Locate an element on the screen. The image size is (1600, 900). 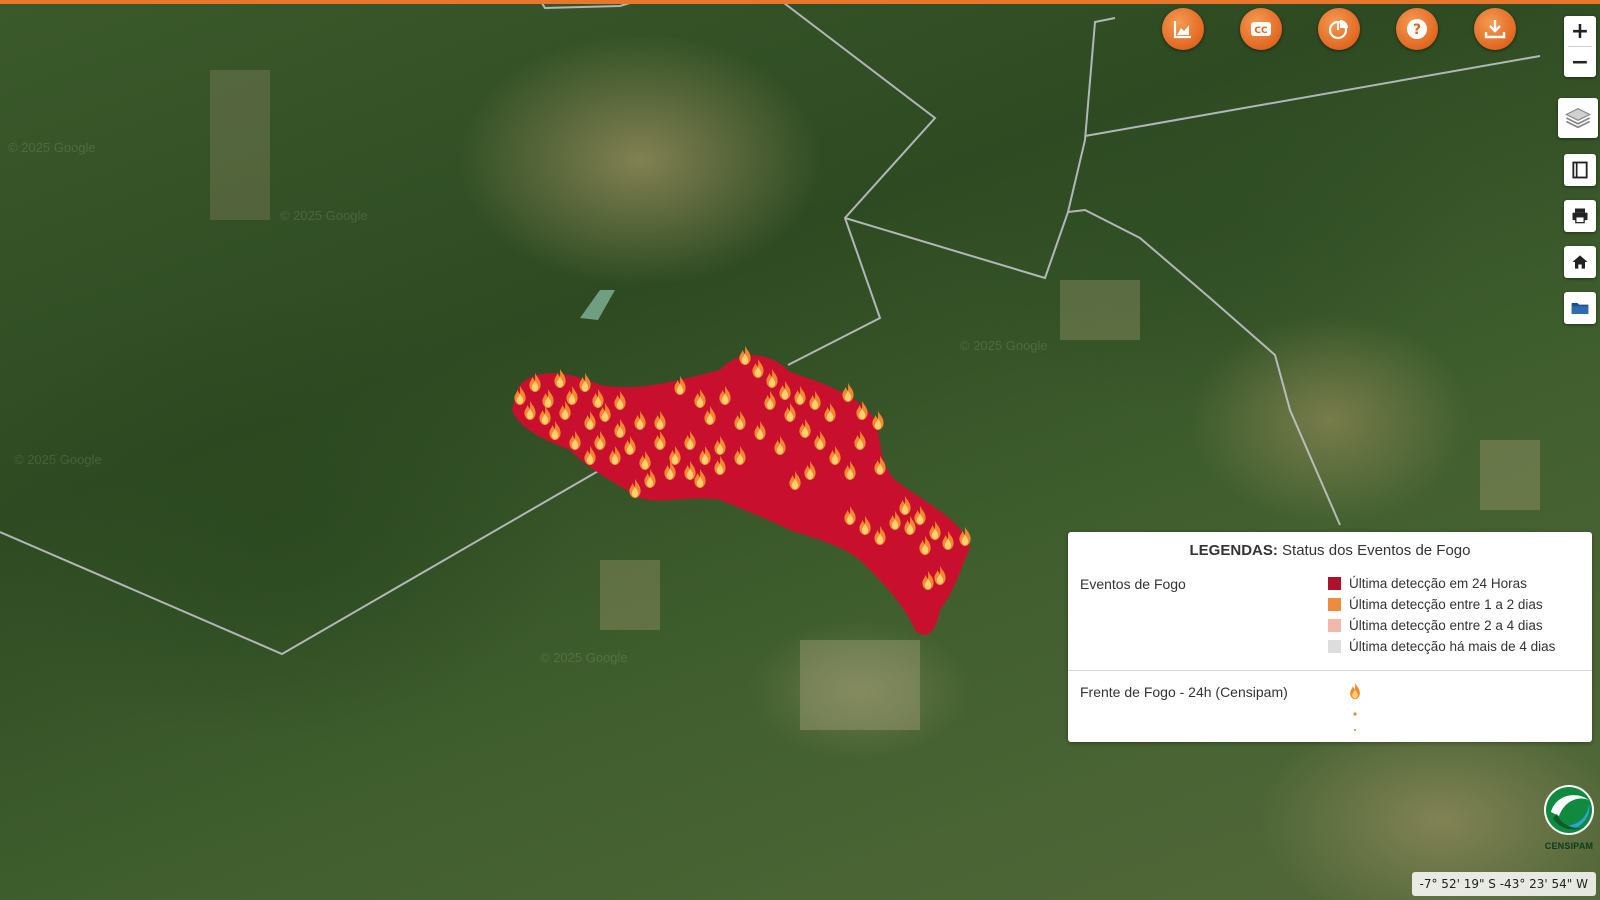
fire-events-area is located at coordinates (741, 495).